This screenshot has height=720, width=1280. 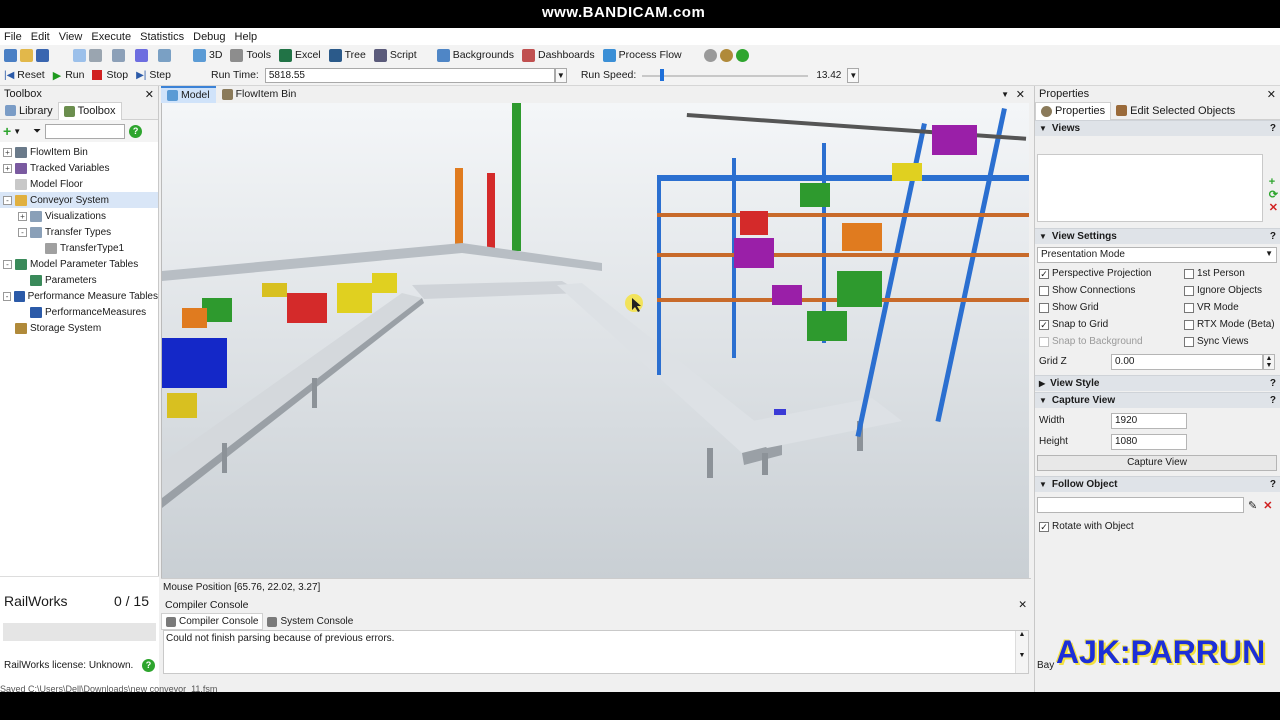 I want to click on menu-help: Help, so click(x=246, y=37).